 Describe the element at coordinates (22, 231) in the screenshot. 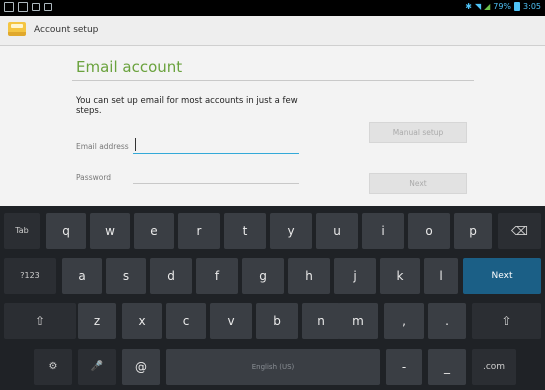

I see `tab-key: Tab` at that location.